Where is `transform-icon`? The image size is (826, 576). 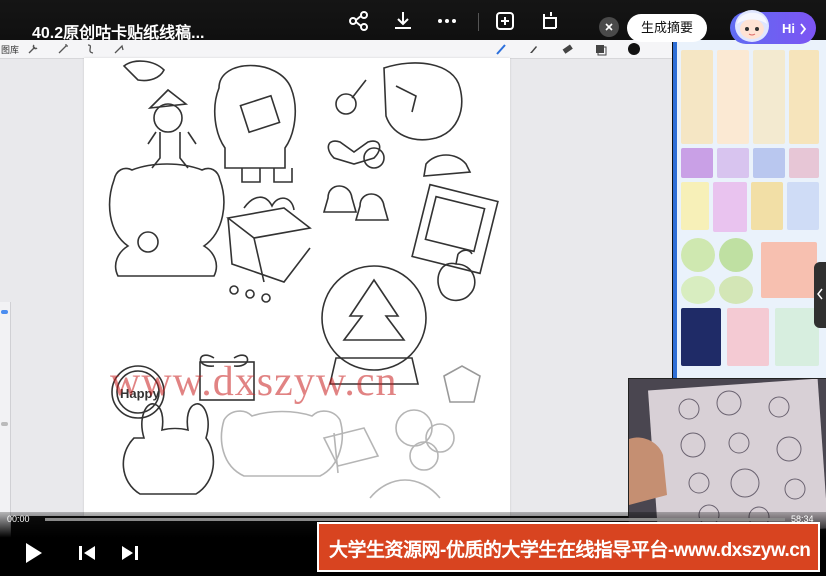 transform-icon is located at coordinates (119, 49).